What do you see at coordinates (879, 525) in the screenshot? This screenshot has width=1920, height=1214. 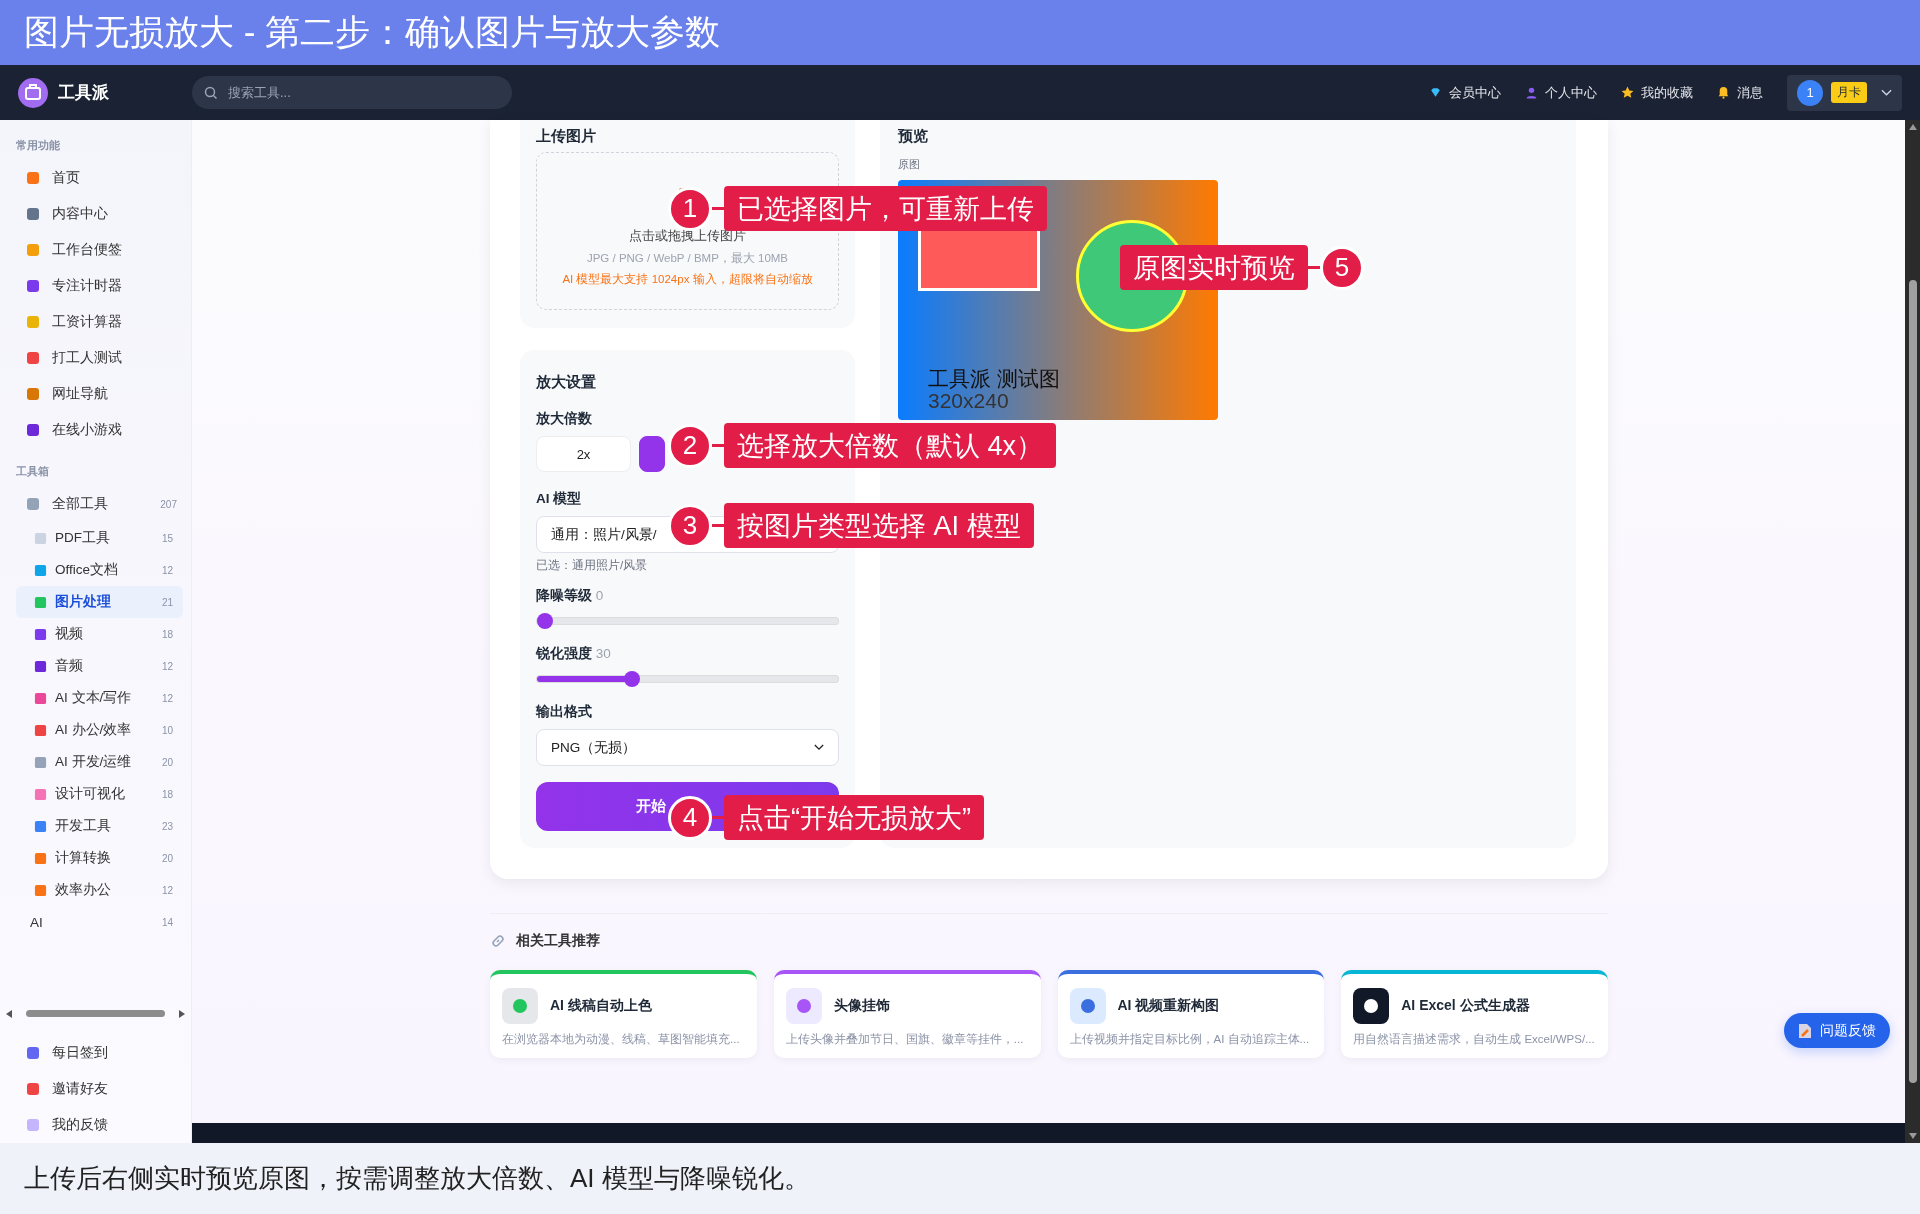 I see `callout-label: 按图片类型选择 AI 模型` at bounding box center [879, 525].